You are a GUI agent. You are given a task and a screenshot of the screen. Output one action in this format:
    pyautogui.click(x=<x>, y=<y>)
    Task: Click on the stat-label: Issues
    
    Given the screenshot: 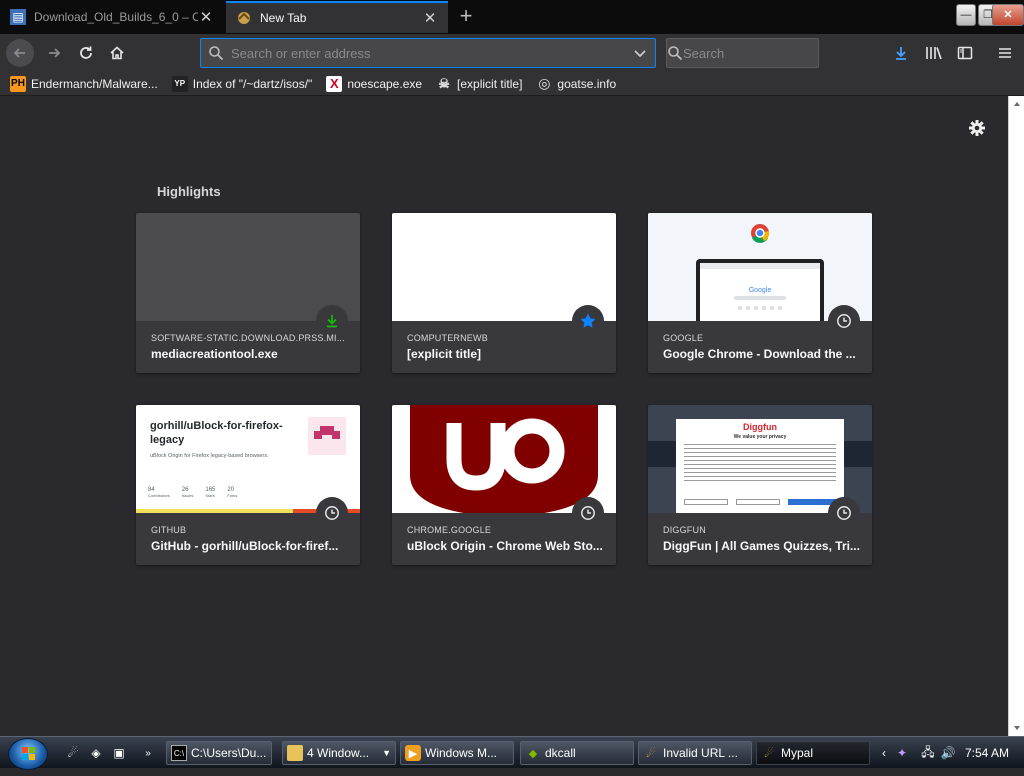 What is the action you would take?
    pyautogui.click(x=187, y=495)
    